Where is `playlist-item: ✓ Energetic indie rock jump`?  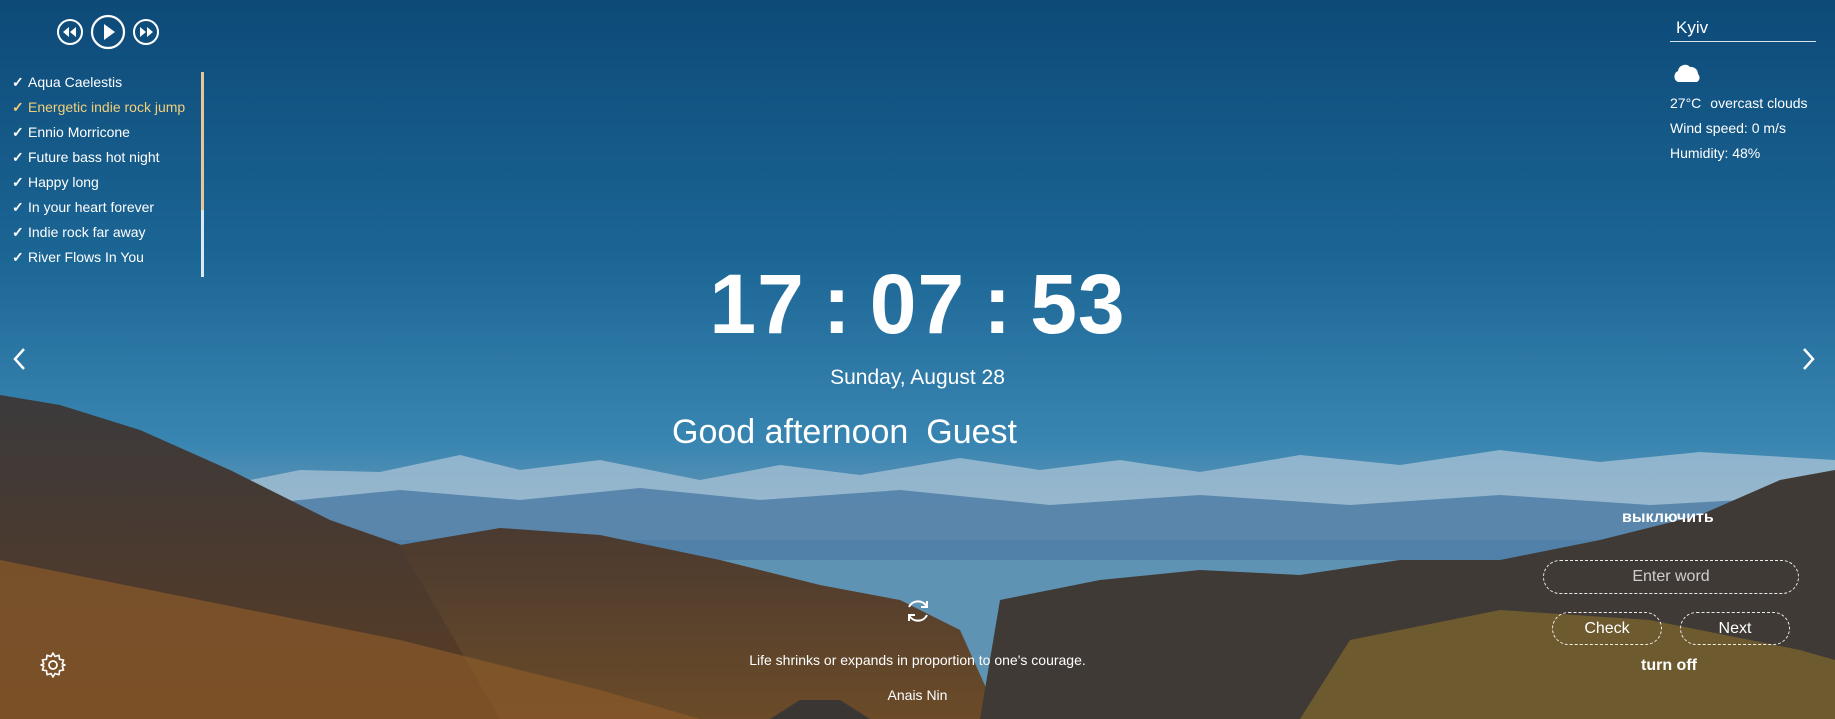
playlist-item: ✓ Energetic indie rock jump is located at coordinates (108, 107).